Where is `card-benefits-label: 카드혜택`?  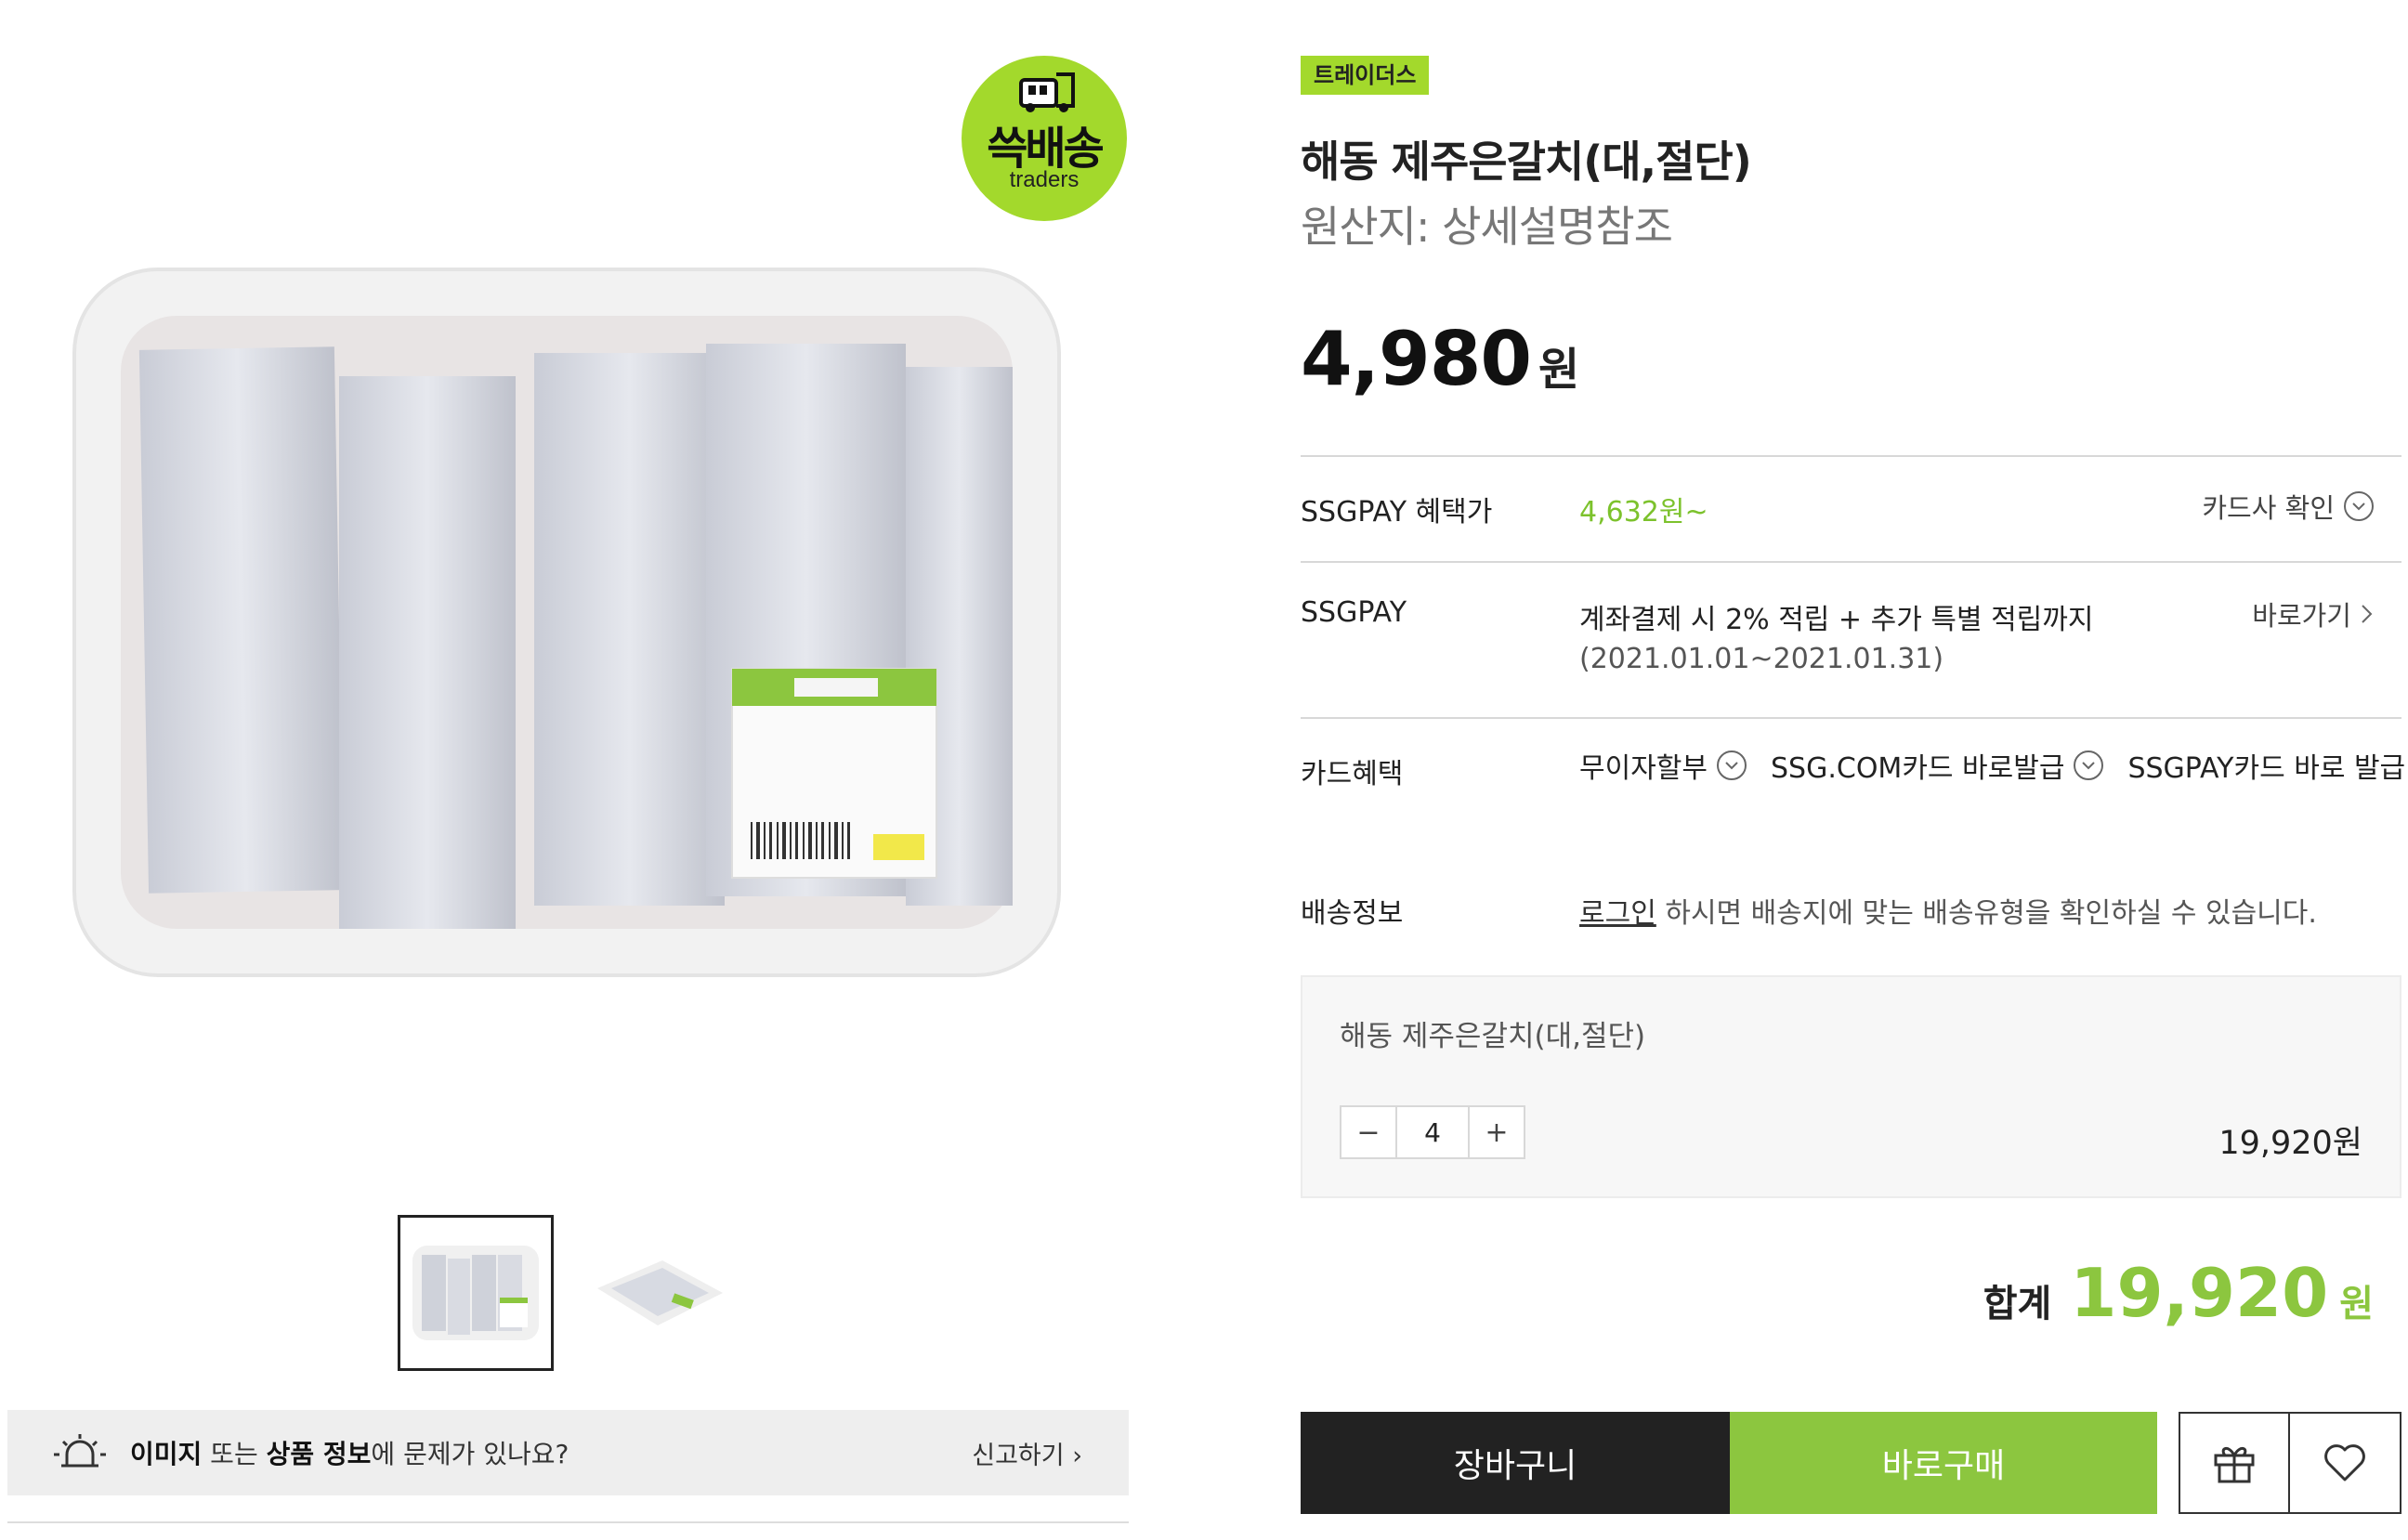 card-benefits-label: 카드혜택 is located at coordinates (1352, 774).